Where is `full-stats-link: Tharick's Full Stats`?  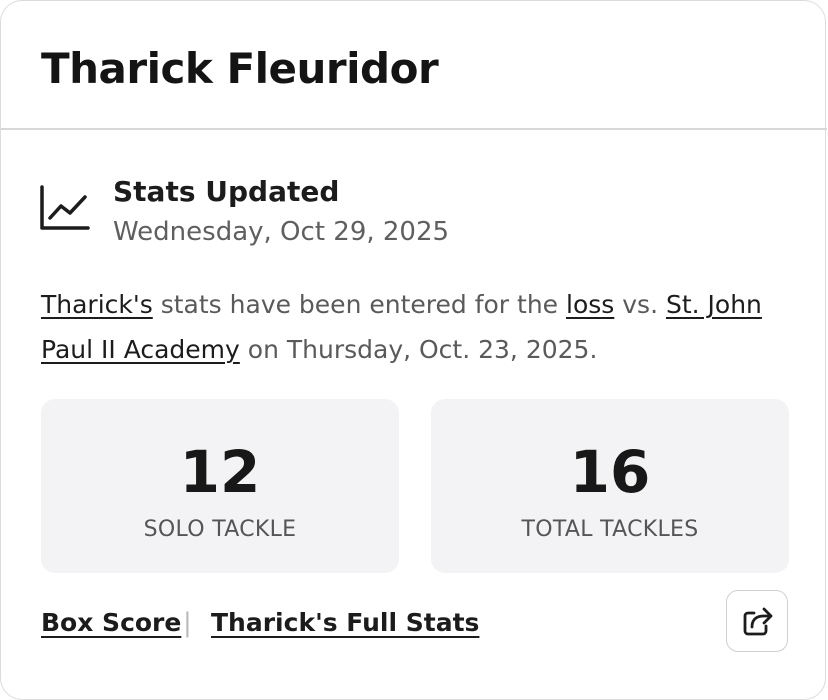
full-stats-link: Tharick's Full Stats is located at coordinates (345, 623).